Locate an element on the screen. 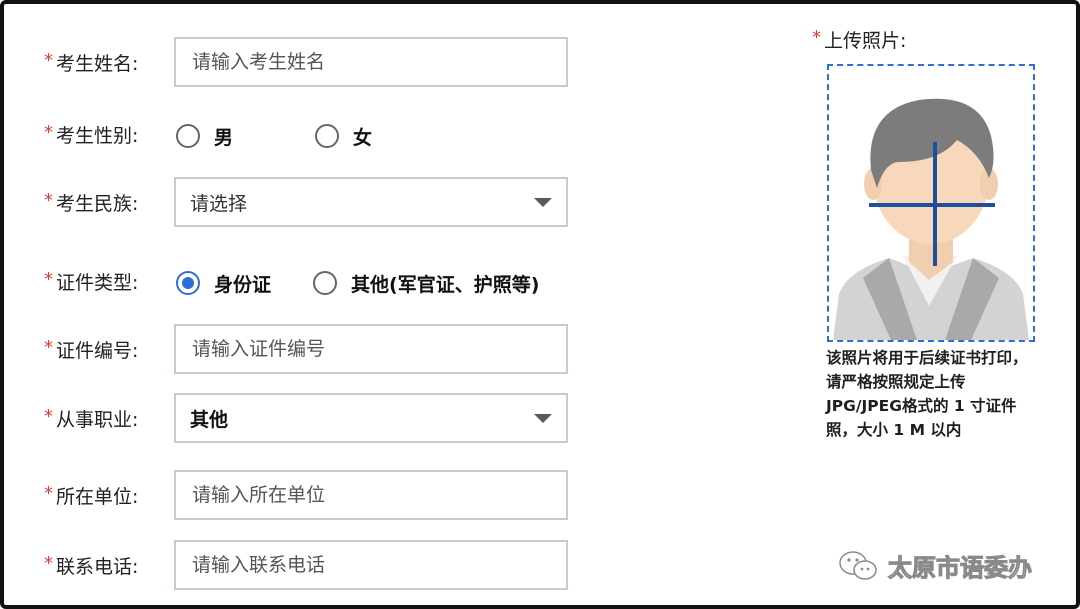  id-type-radio-other: 其他(军官证、护照等) is located at coordinates (426, 283).